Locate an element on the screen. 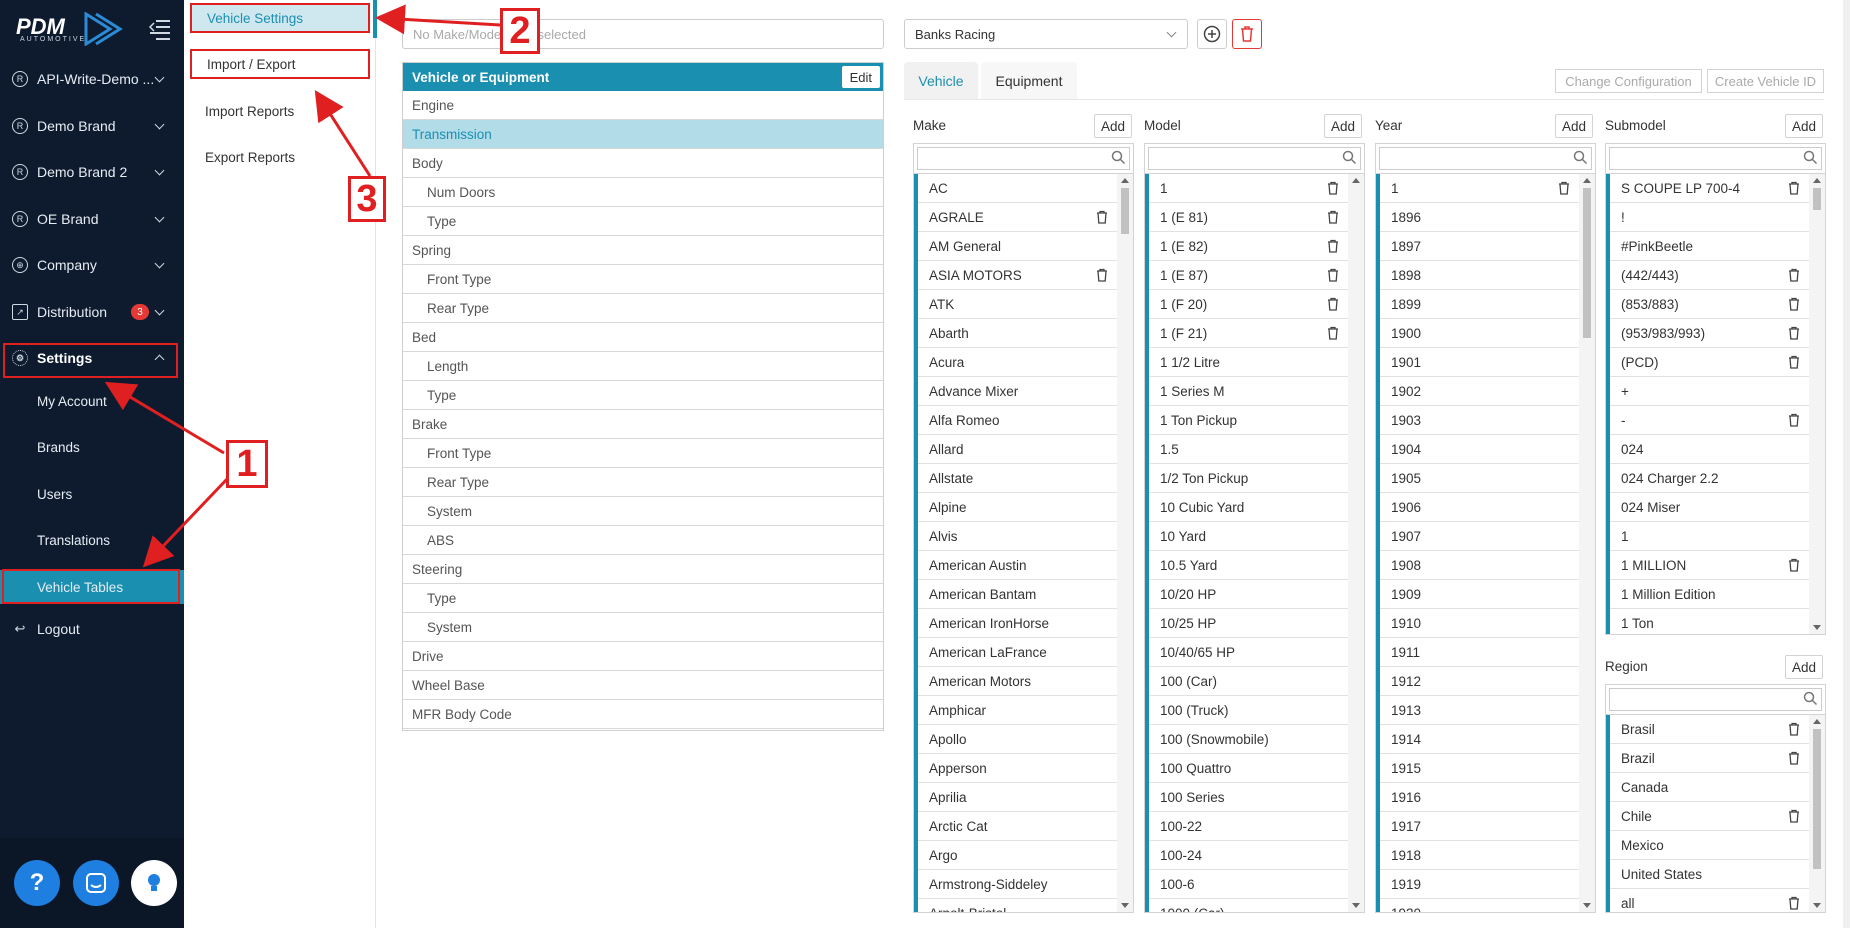 The height and width of the screenshot is (928, 1850). callout-3: 3 is located at coordinates (367, 199).